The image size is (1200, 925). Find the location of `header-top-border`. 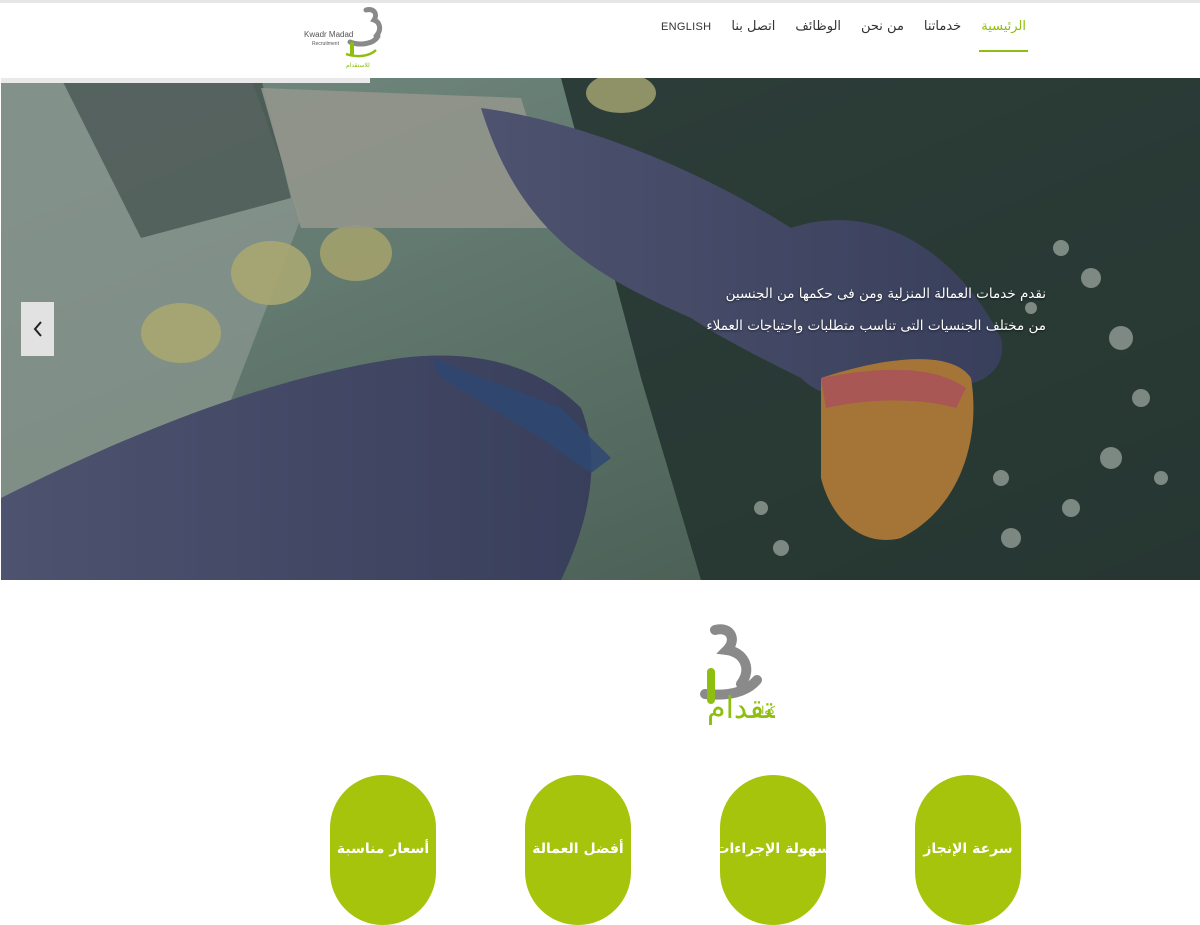

header-top-border is located at coordinates (600, 1).